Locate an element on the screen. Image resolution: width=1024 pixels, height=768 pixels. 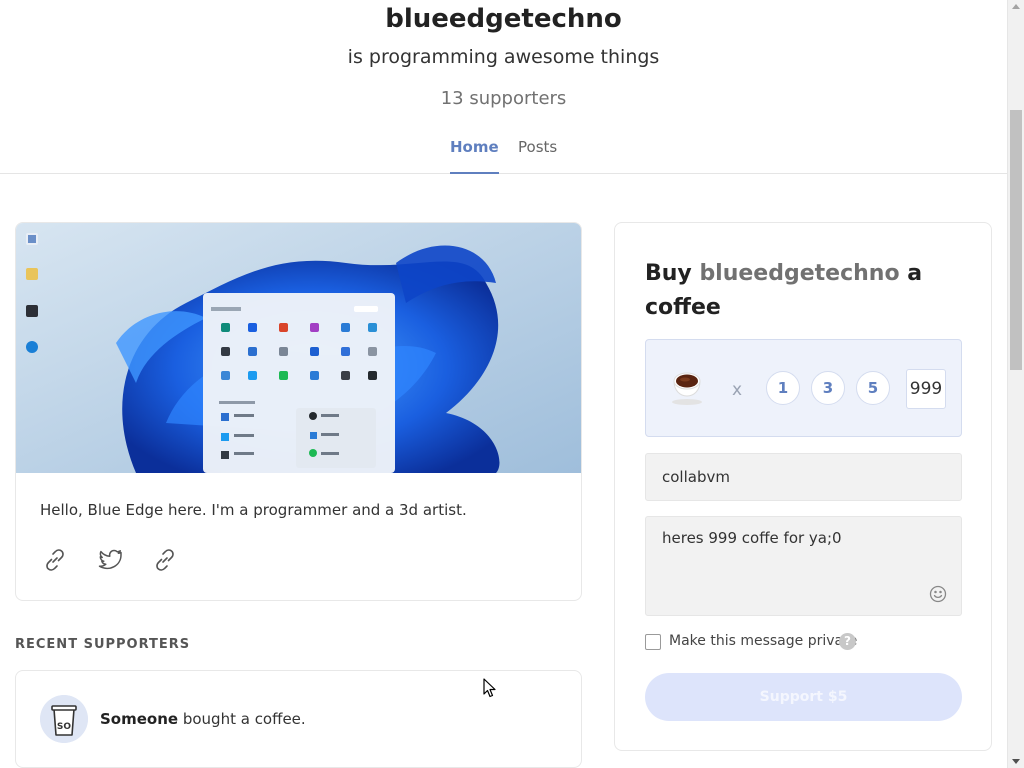
private-label: Make this message private is located at coordinates (763, 641).